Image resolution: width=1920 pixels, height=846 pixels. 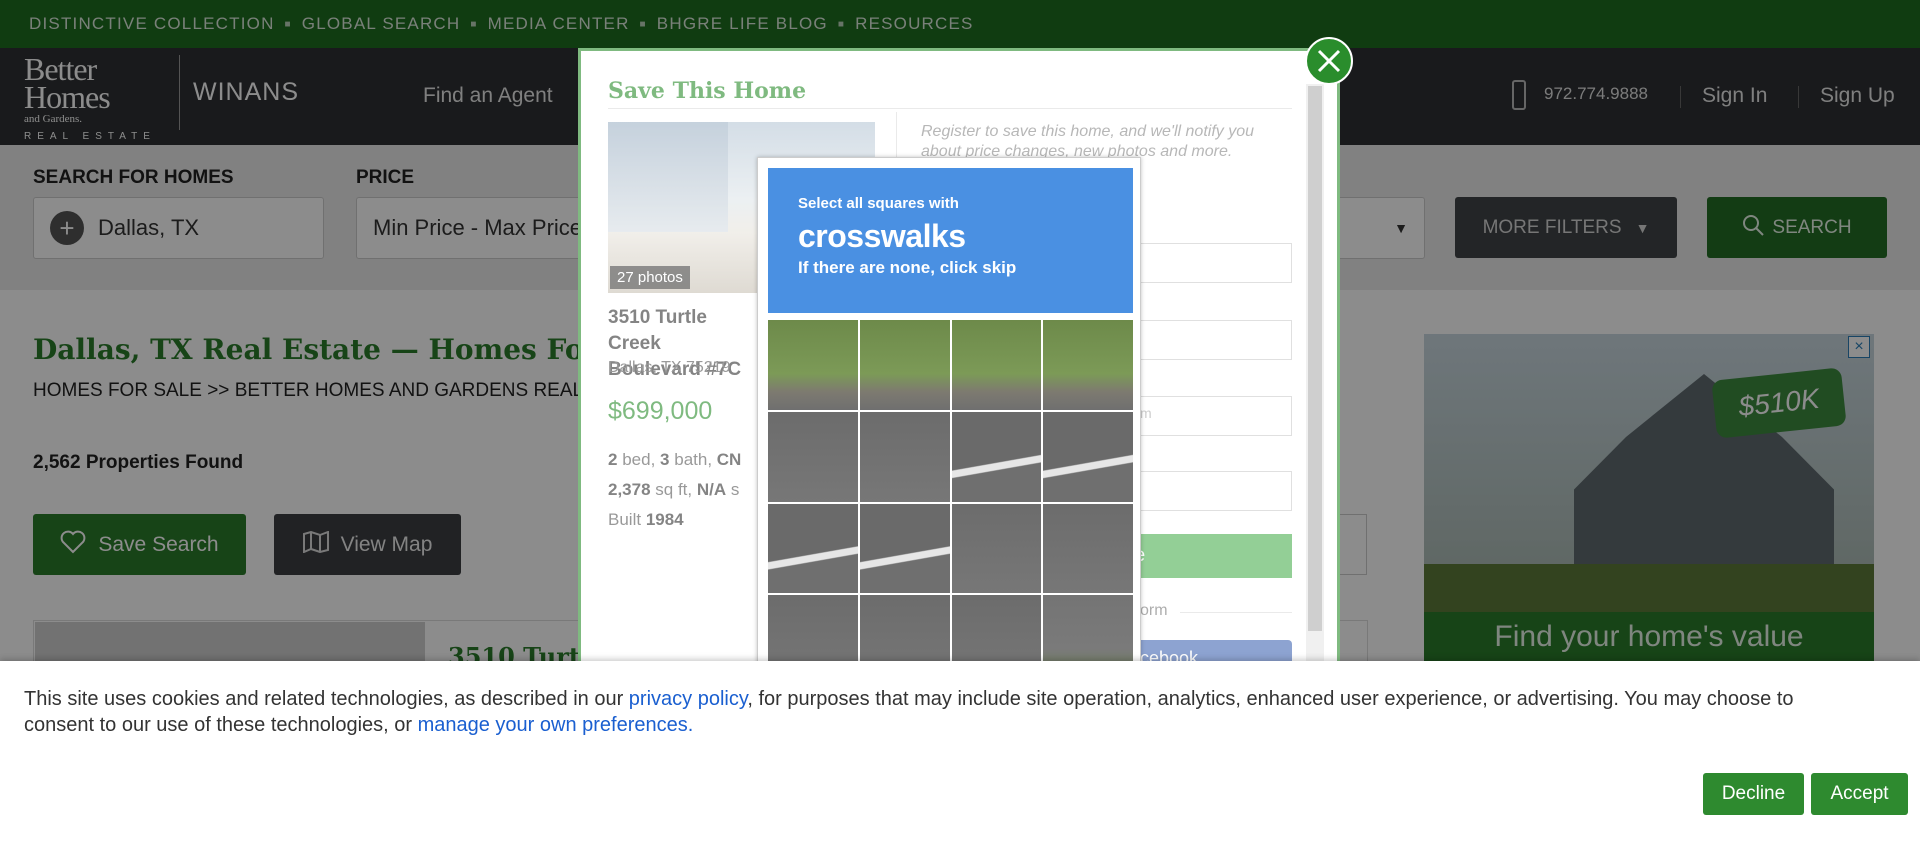 I want to click on decline-button: Decline, so click(x=1753, y=794).